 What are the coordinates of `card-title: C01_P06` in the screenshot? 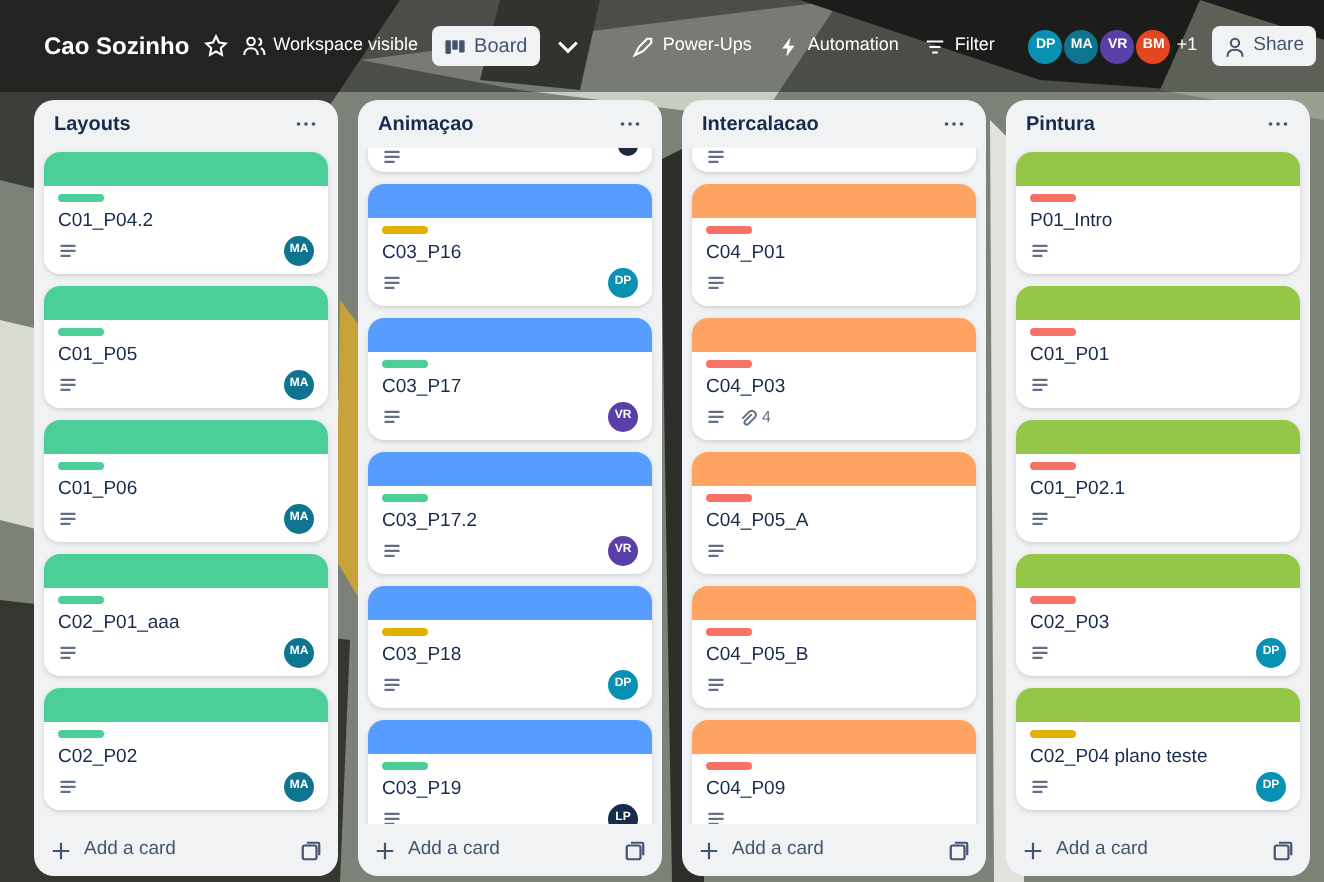 It's located at (99, 490).